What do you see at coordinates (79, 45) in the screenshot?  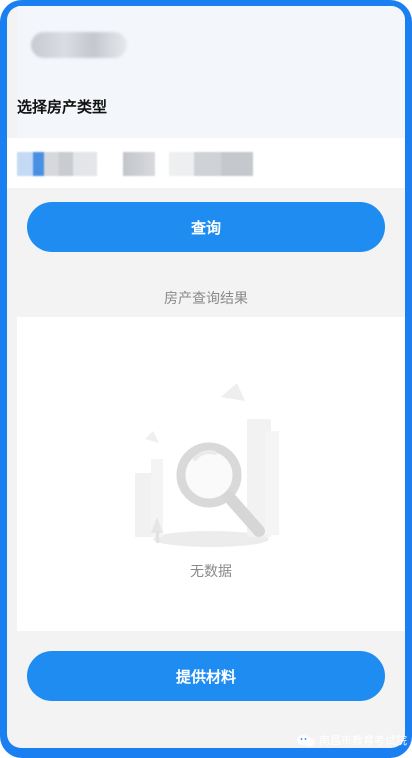 I see `blurred-title` at bounding box center [79, 45].